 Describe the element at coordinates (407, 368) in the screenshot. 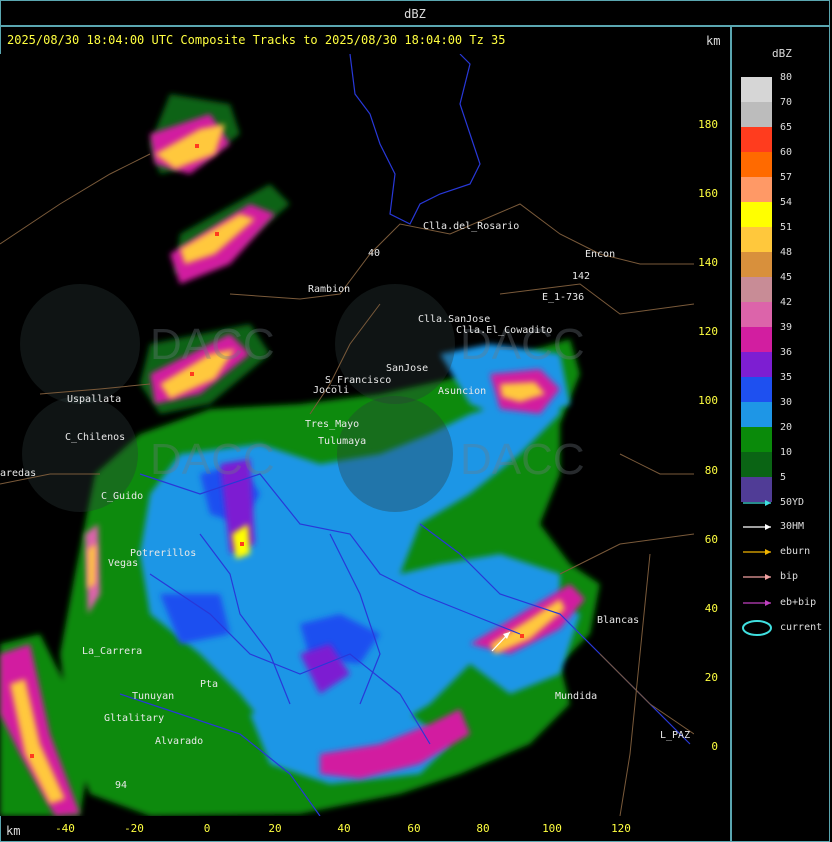

I see `place-label: SanJose` at that location.